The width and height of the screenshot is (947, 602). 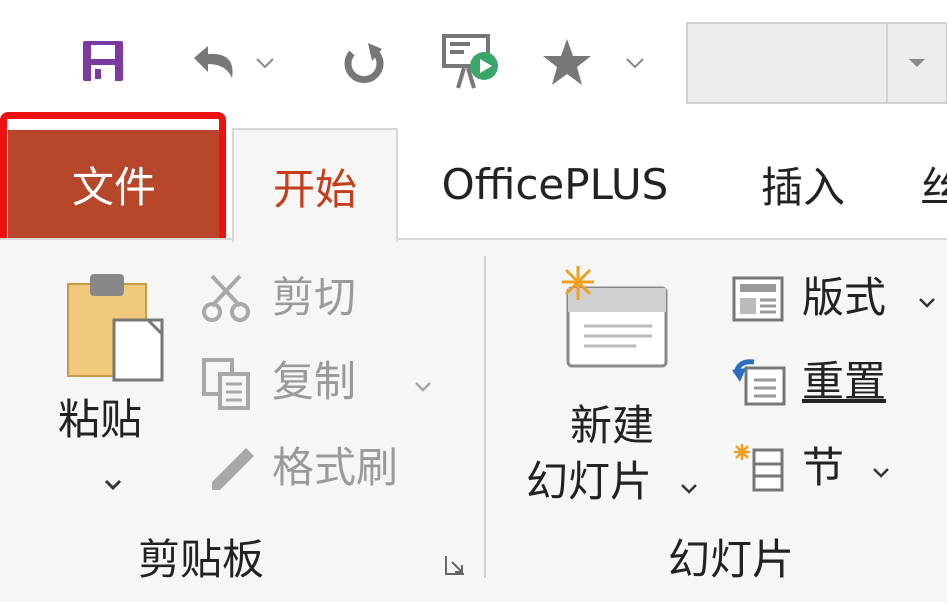 I want to click on paste-dropdown-icon, so click(x=113, y=485).